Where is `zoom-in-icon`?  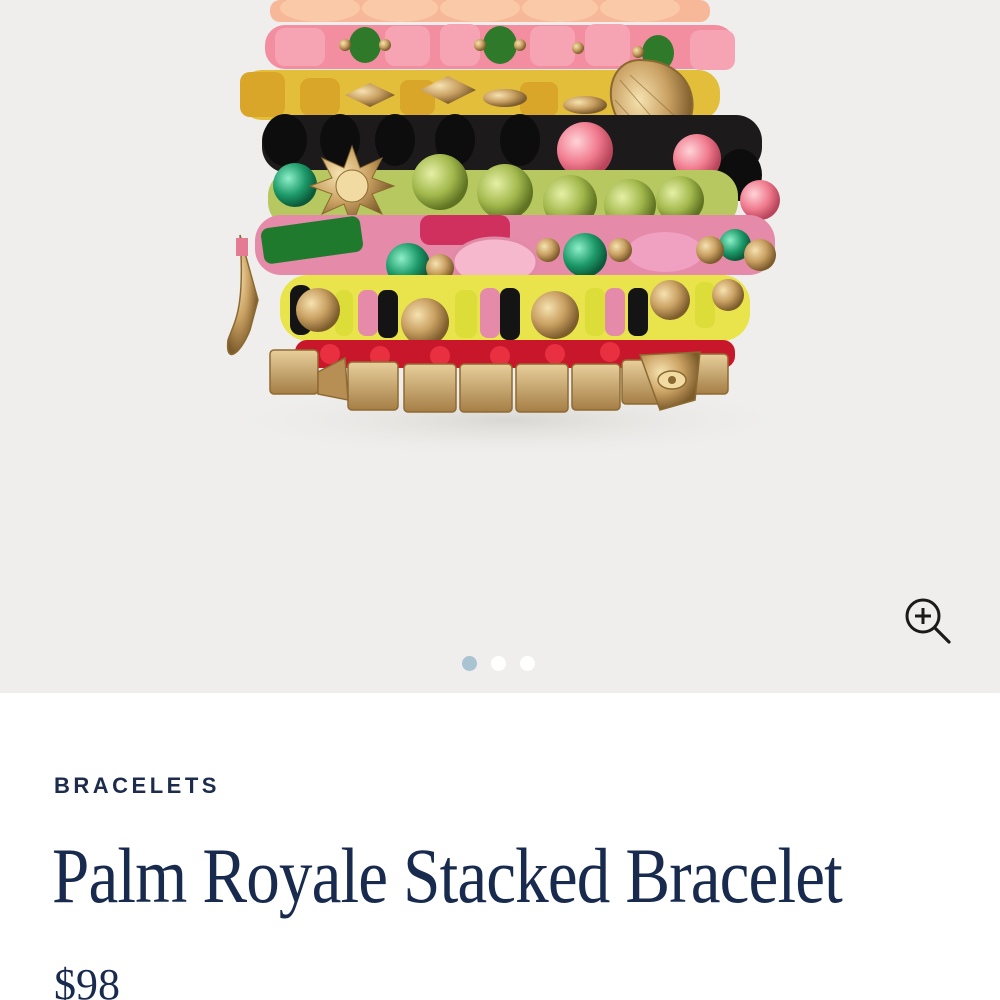
zoom-in-icon is located at coordinates (928, 621).